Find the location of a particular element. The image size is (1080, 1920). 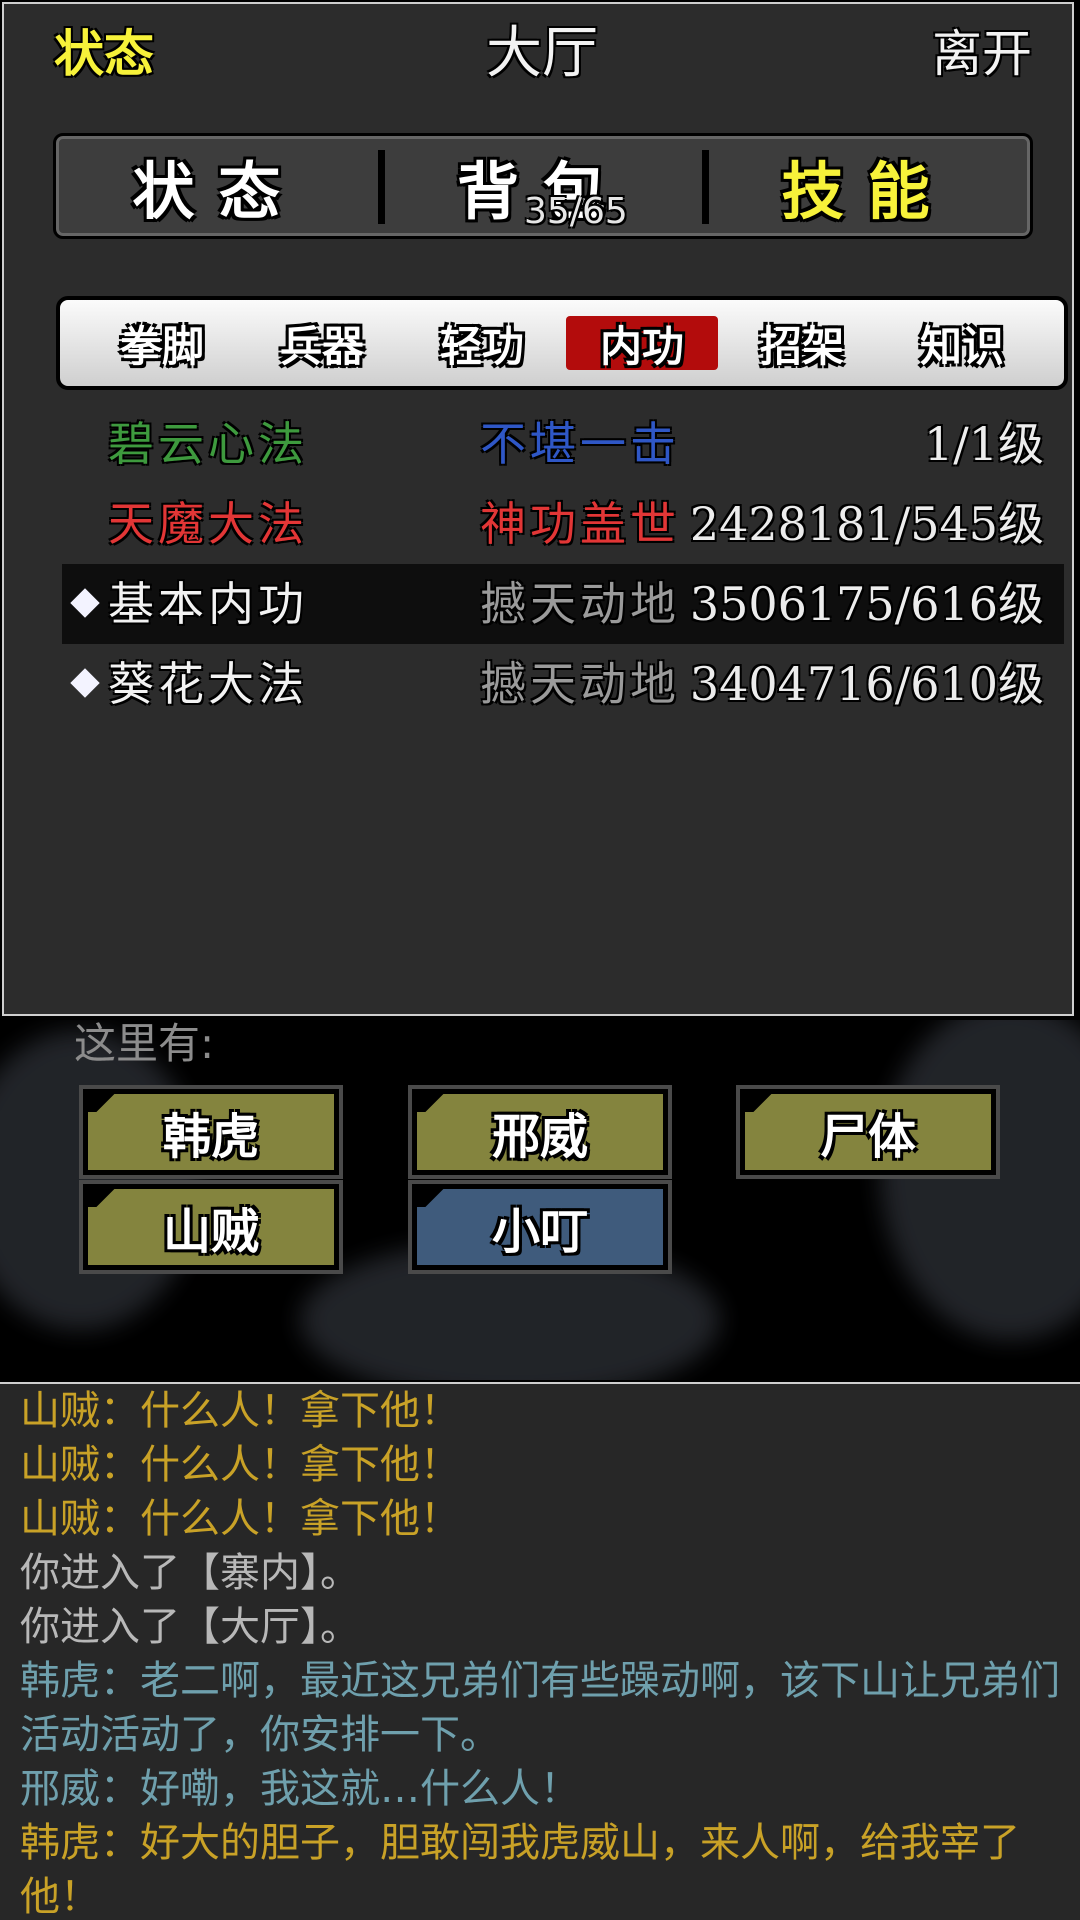

leave-link: 离开 is located at coordinates (982, 54).